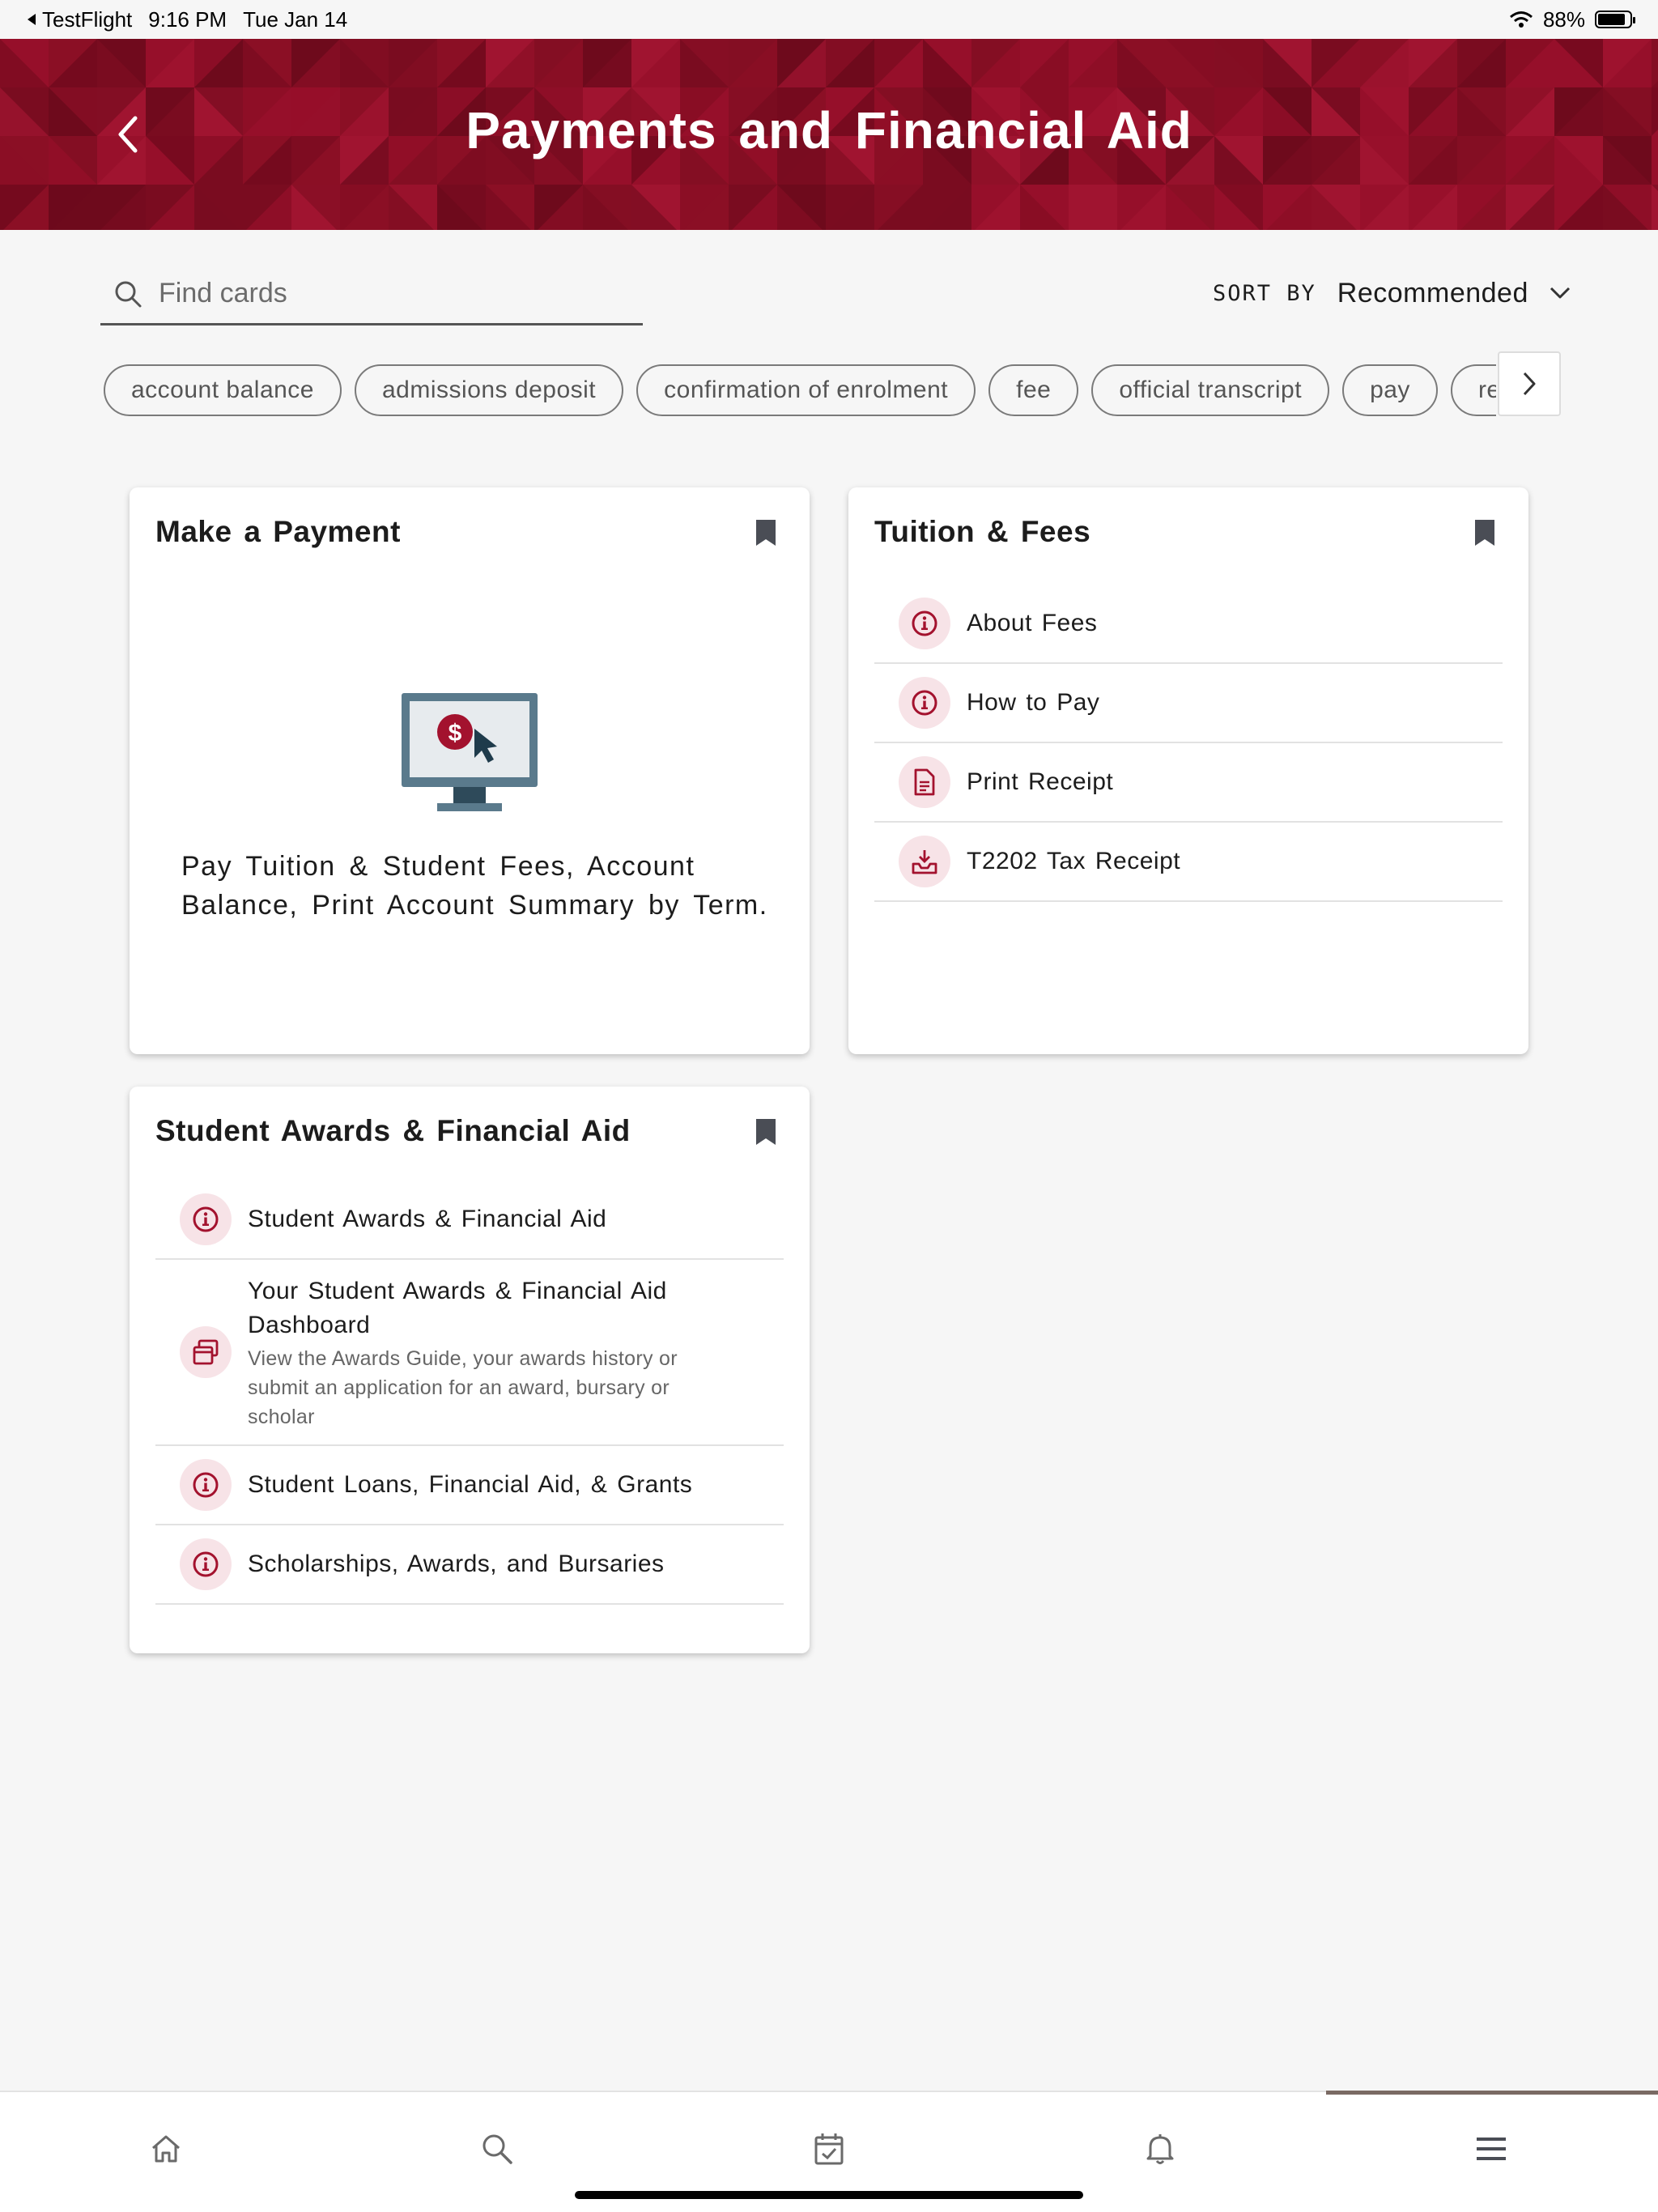  I want to click on link-how-to-pay: How to Pay, so click(1188, 703).